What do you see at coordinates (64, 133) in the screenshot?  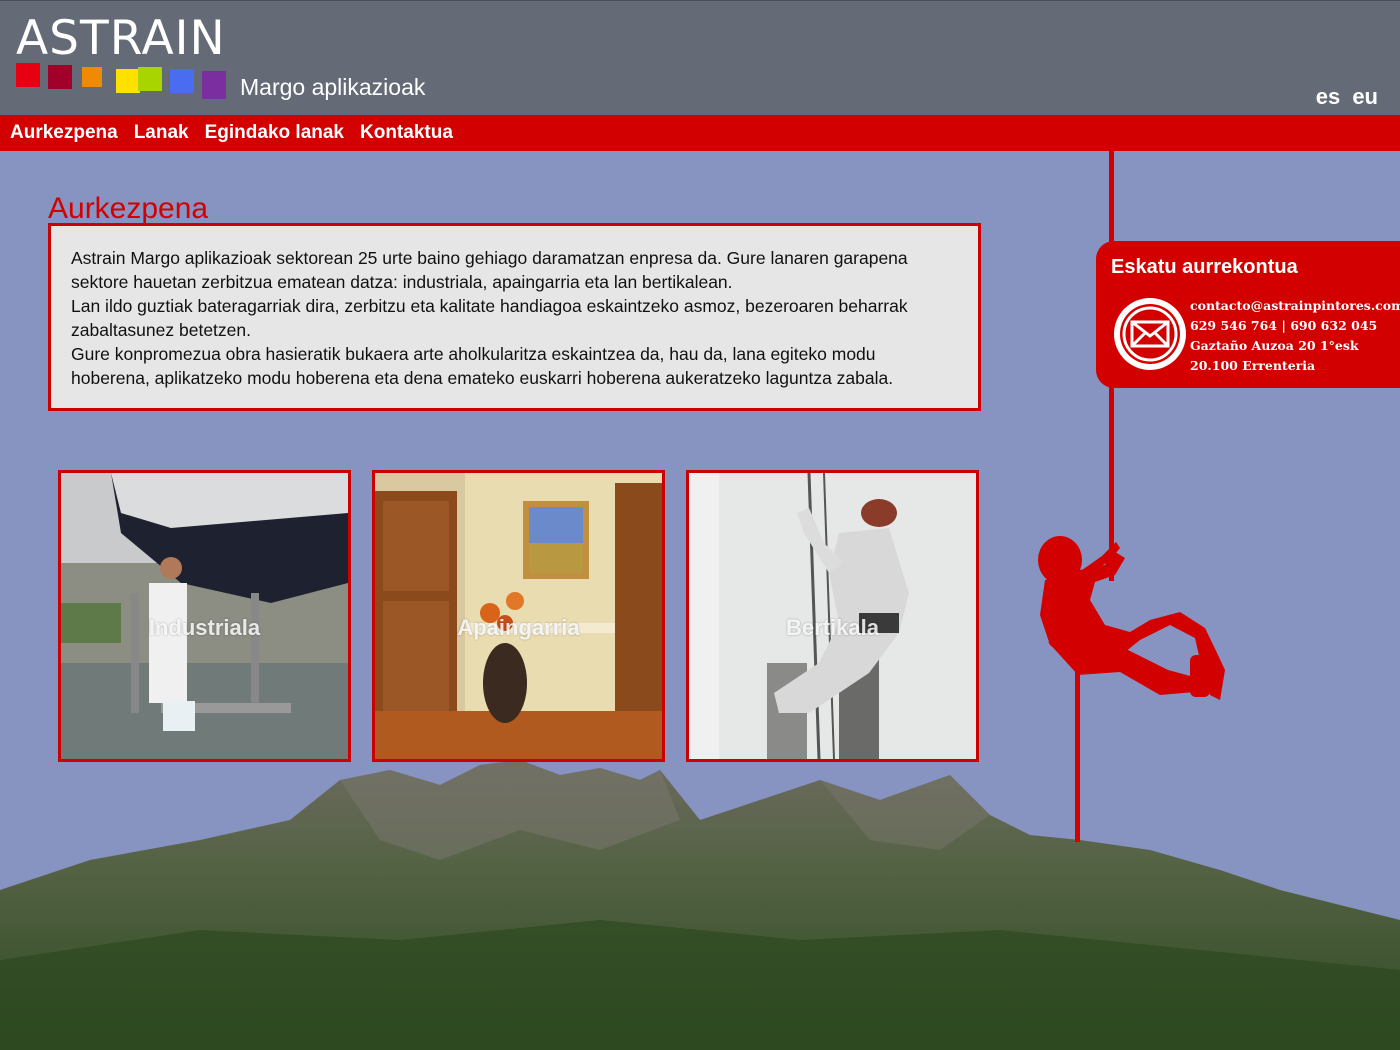 I see `nav-item-aurkezpena: Aurkezpena` at bounding box center [64, 133].